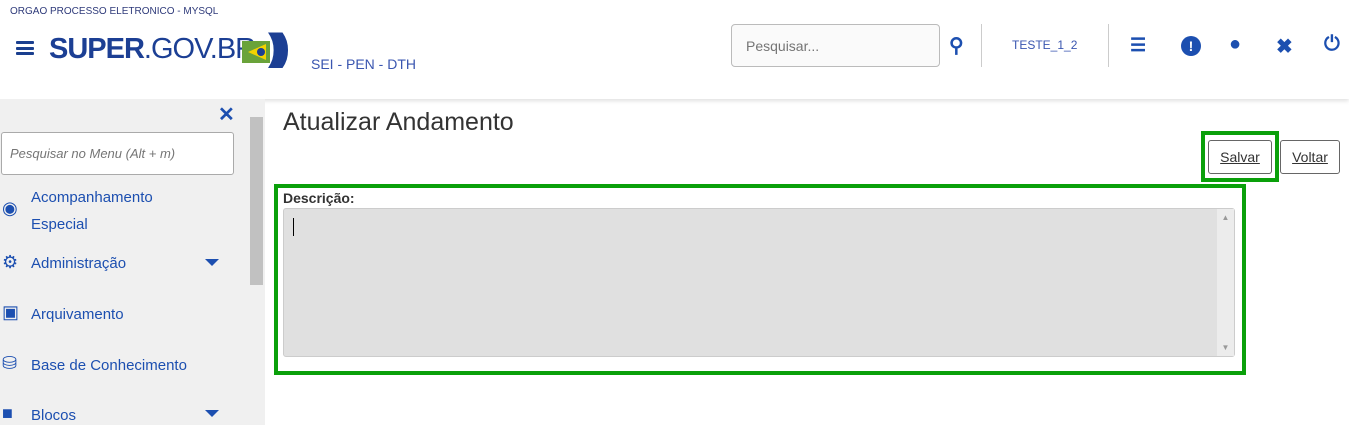 The image size is (1349, 429). I want to click on sidebar-item-base-conhecimento: Base de Conhecimento, so click(109, 365).